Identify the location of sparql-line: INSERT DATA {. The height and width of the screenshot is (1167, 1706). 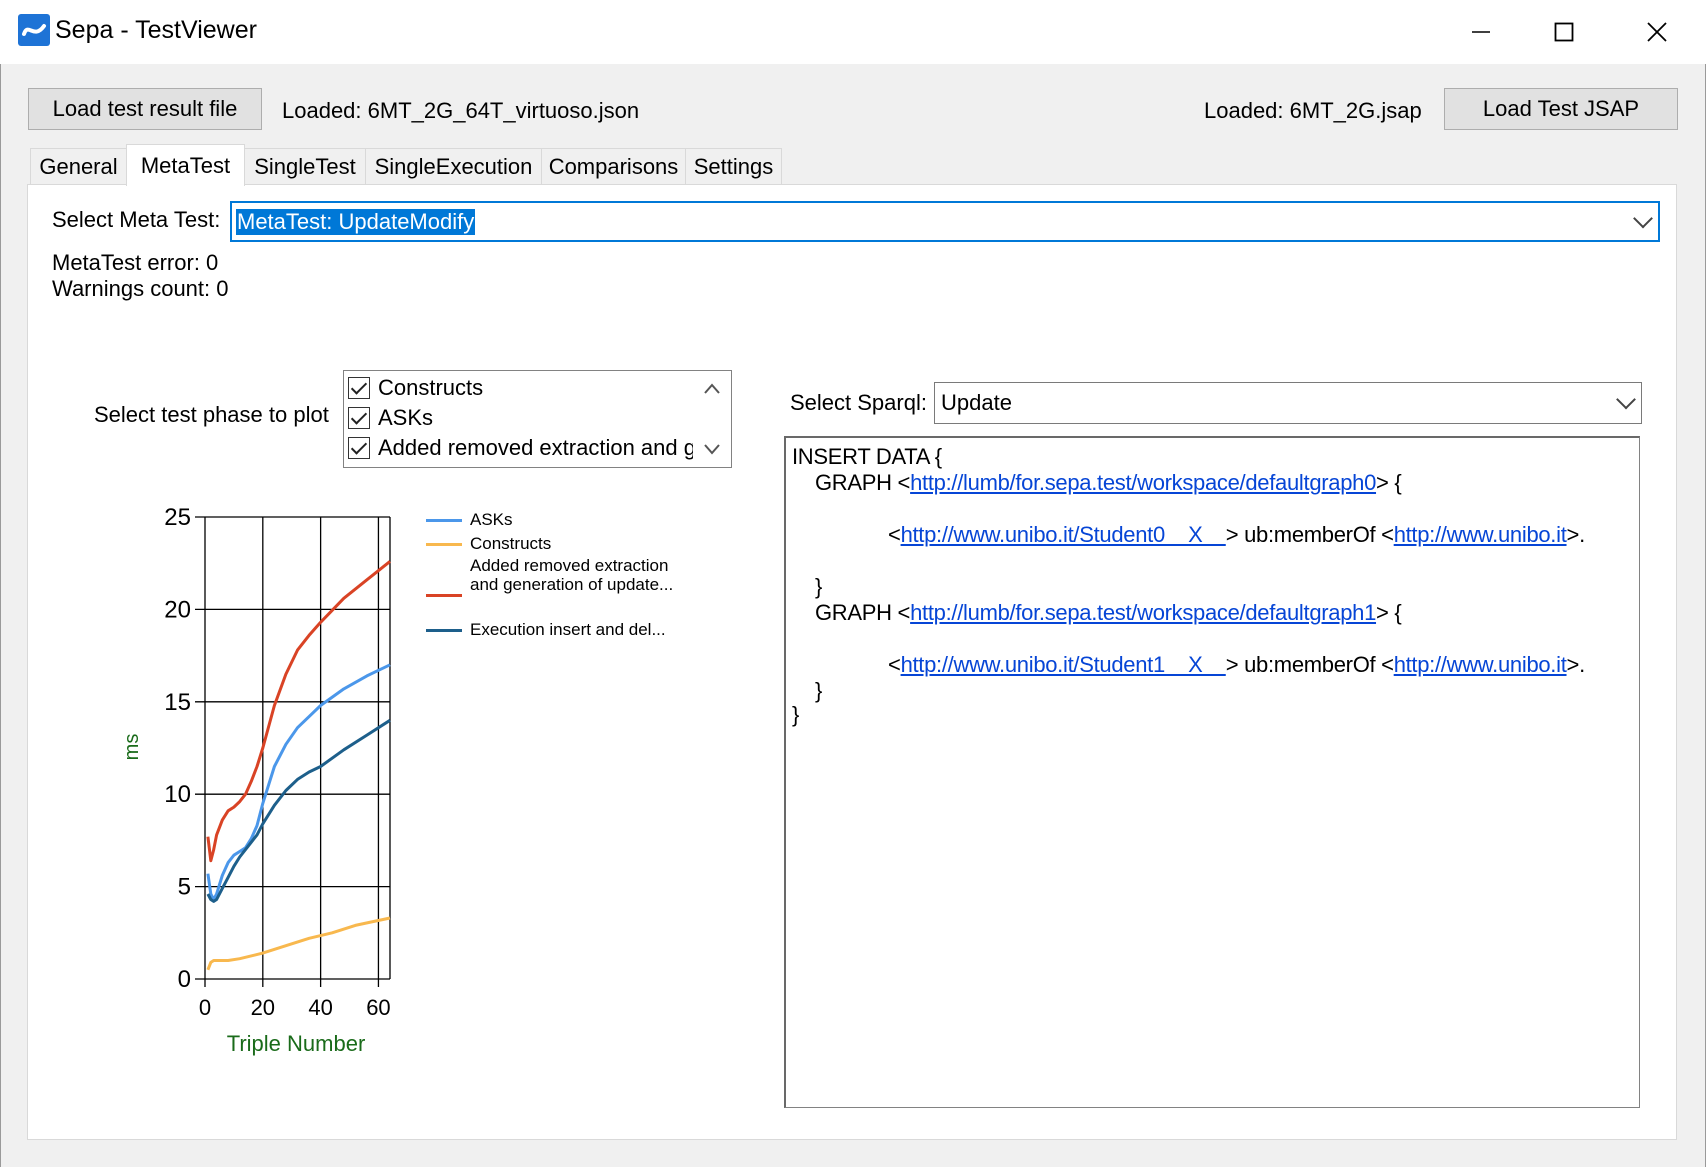
(867, 456).